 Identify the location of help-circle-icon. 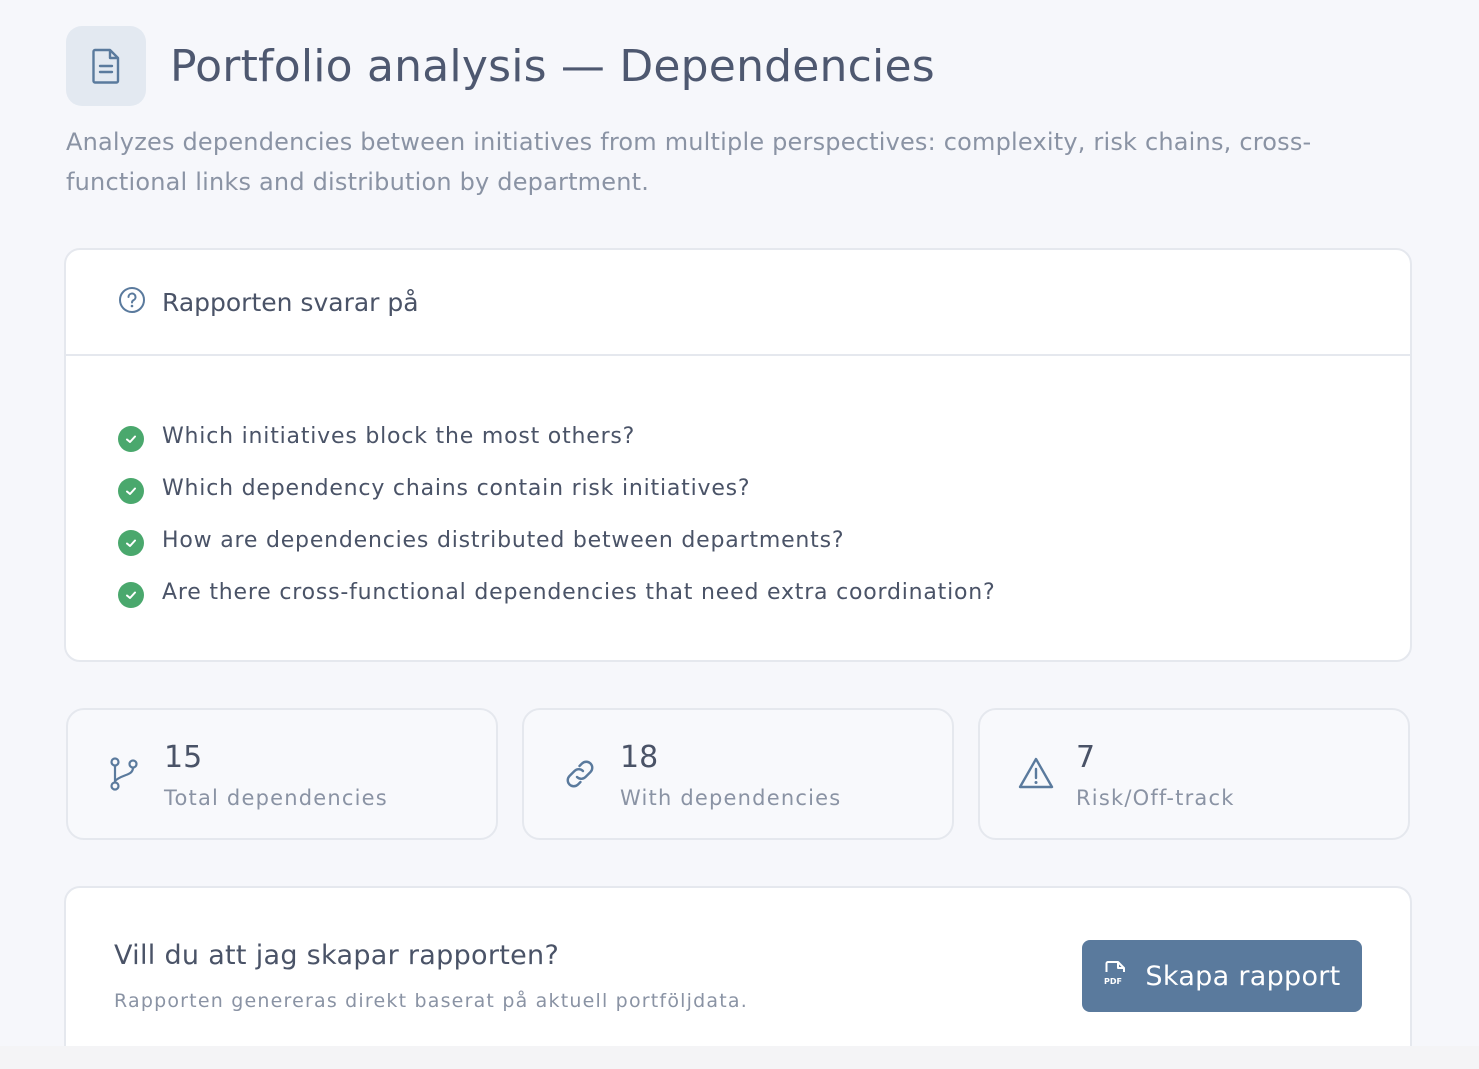
(132, 302).